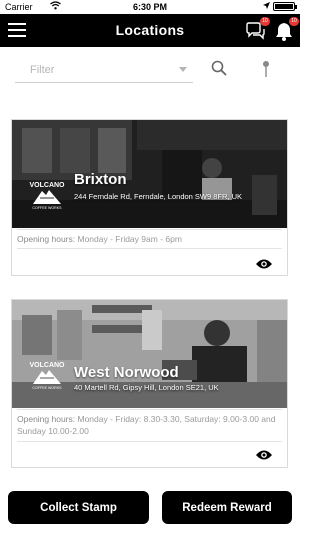  I want to click on chat-button: 10, so click(257, 29).